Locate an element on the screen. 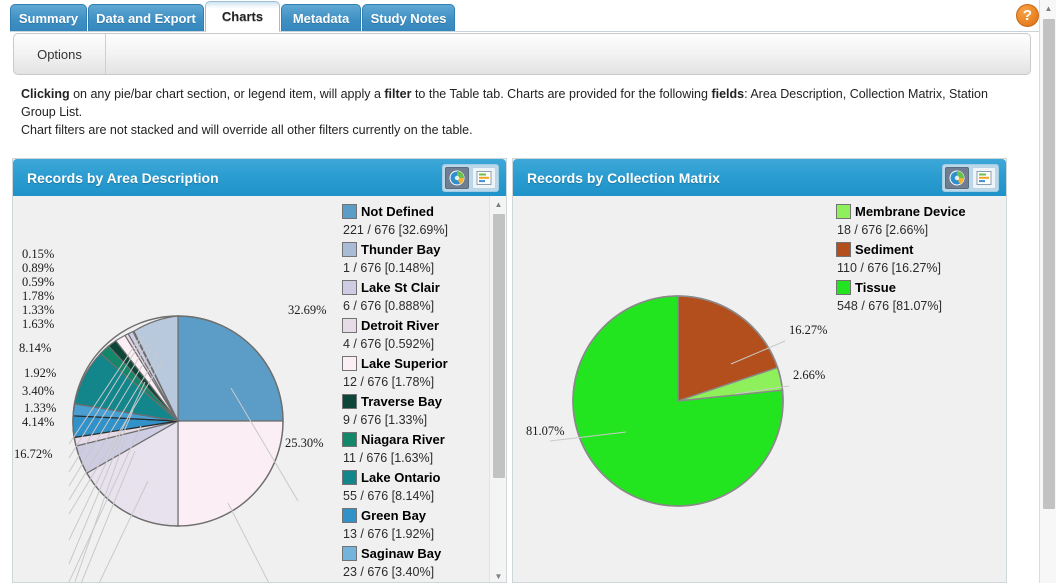 This screenshot has height=583, width=1056. tab-summary: Summary is located at coordinates (48, 18).